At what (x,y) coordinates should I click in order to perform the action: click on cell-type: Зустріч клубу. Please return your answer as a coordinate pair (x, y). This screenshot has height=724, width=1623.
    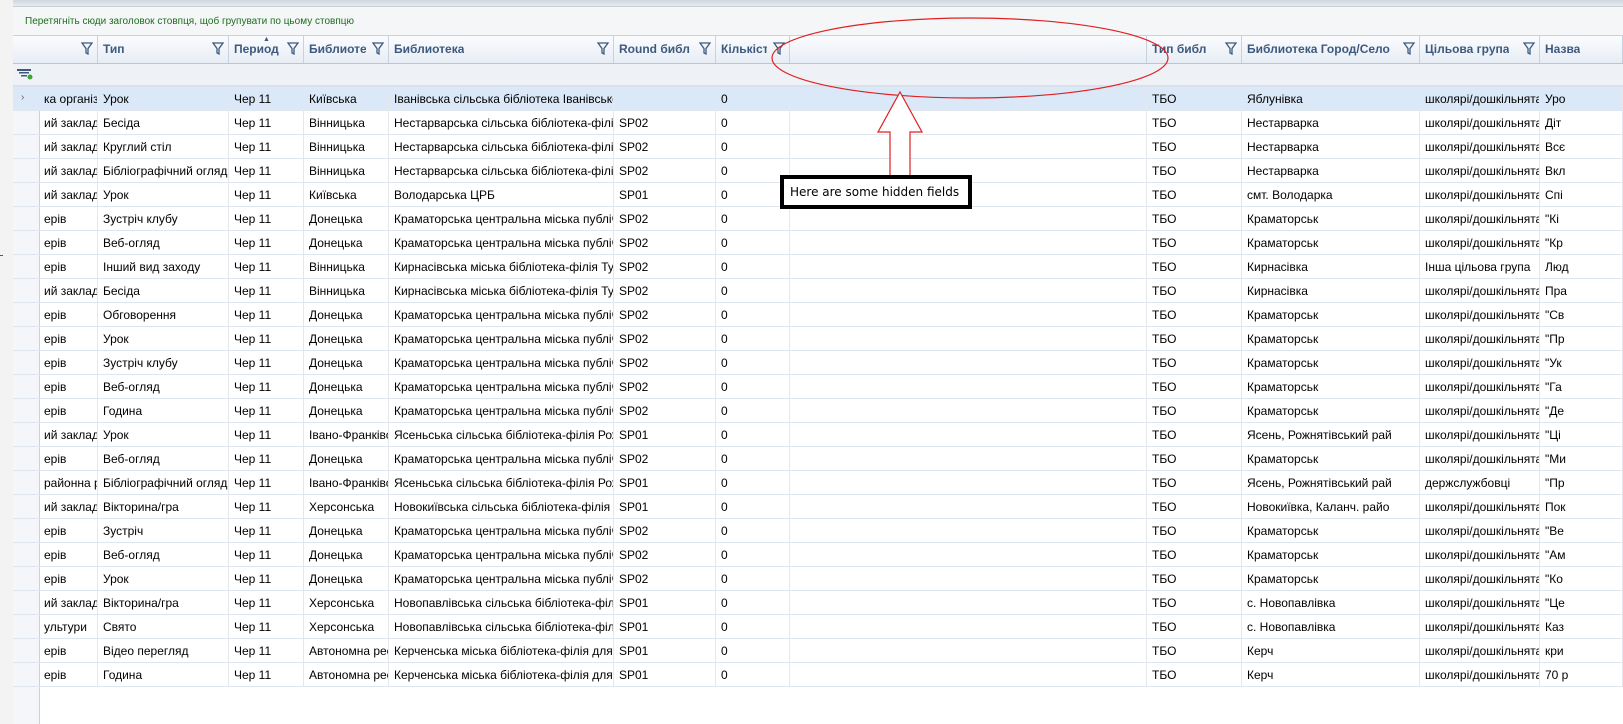
    Looking at the image, I should click on (163, 219).